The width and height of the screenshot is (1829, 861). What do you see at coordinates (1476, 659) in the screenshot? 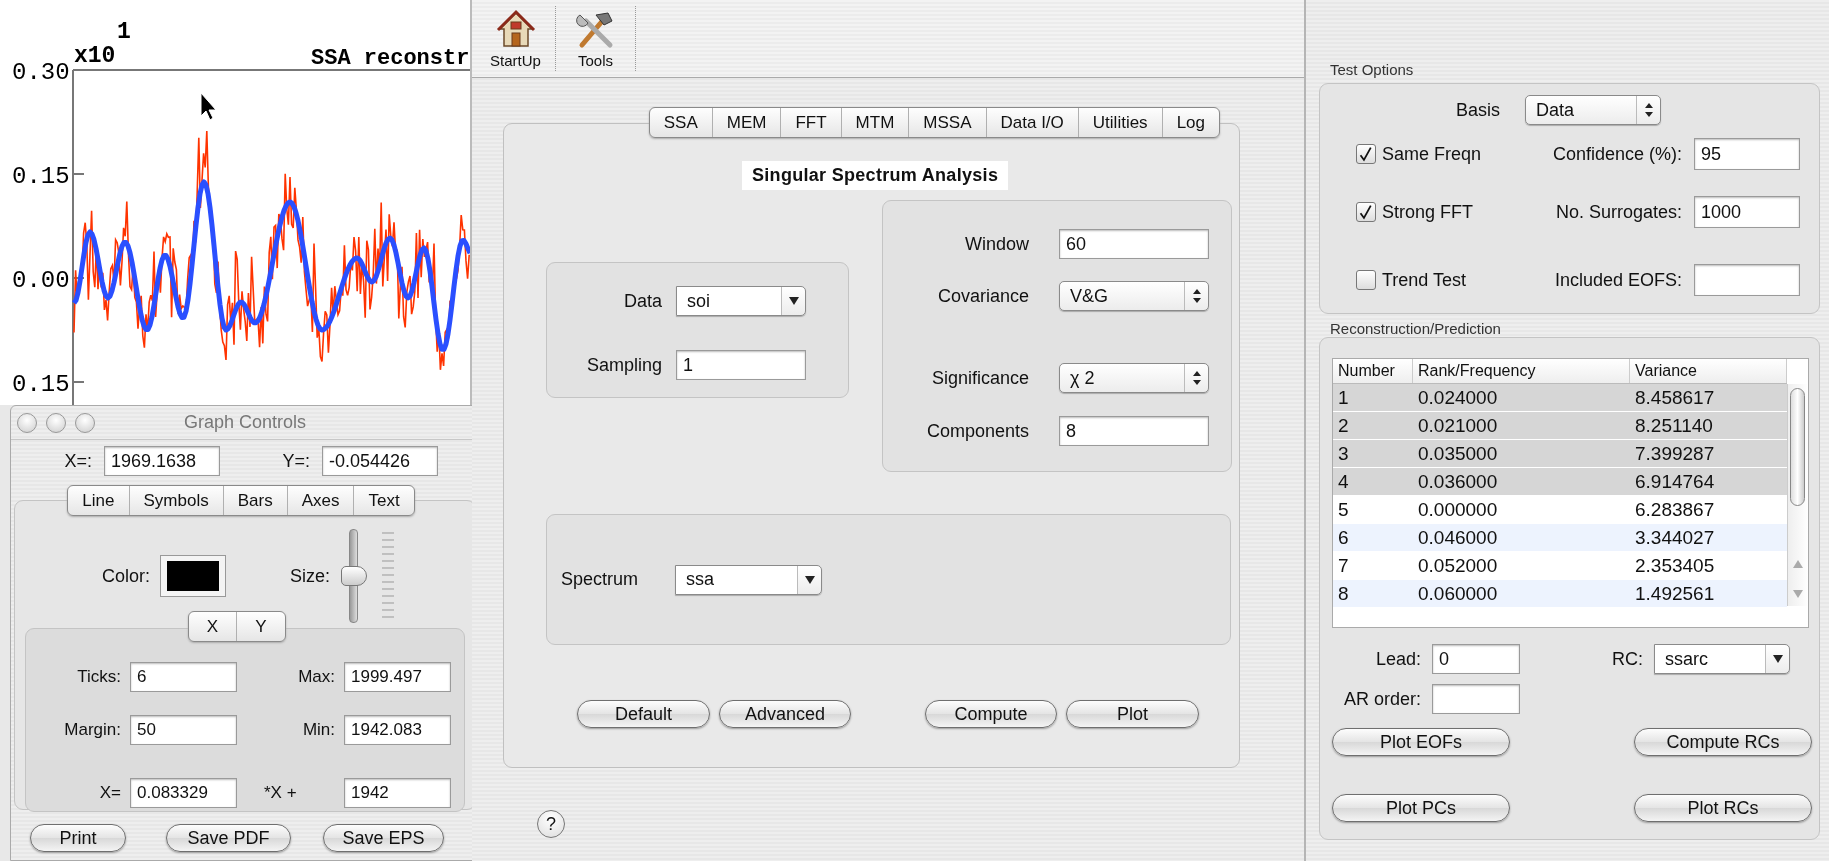
I see `text-field: 0` at bounding box center [1476, 659].